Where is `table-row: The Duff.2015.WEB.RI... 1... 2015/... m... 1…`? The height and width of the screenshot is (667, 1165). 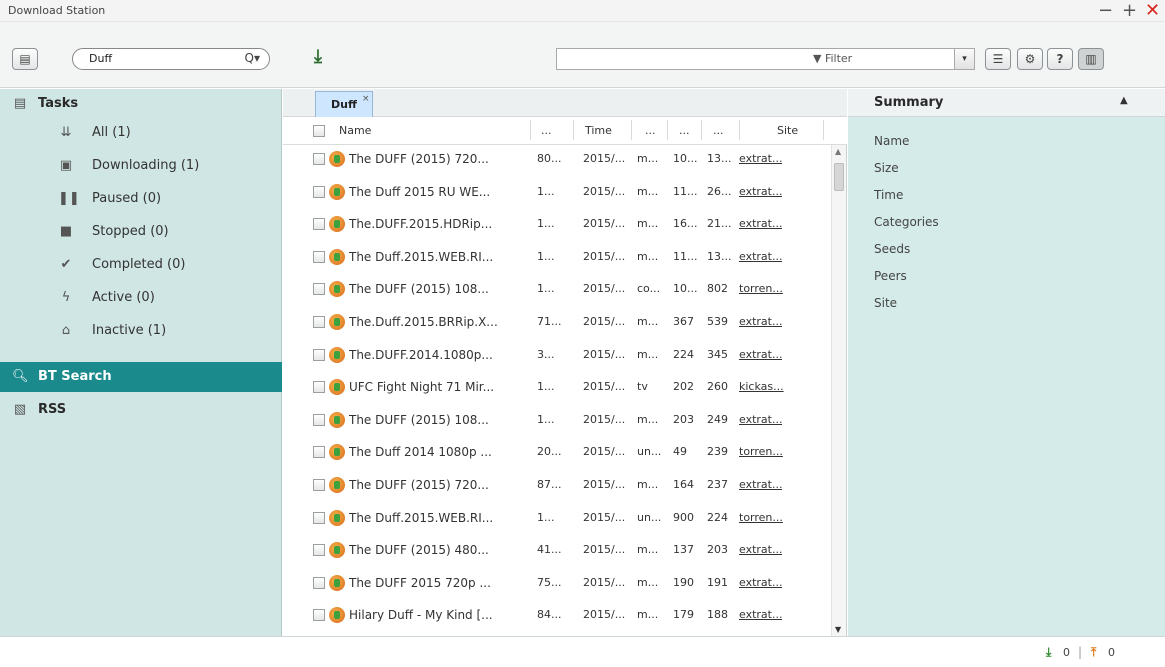 table-row: The Duff.2015.WEB.RI... 1... 2015/... m... 1… is located at coordinates (557, 258).